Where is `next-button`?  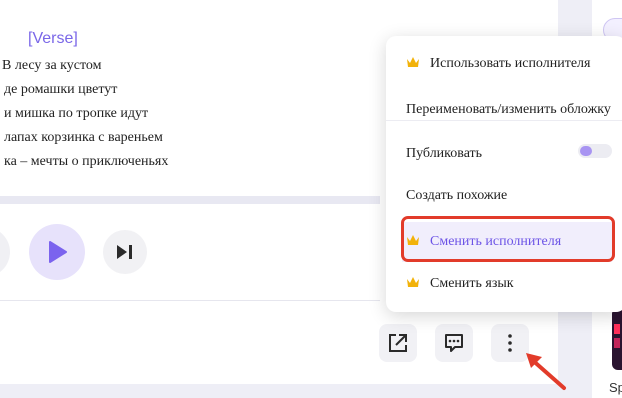
next-button is located at coordinates (125, 252).